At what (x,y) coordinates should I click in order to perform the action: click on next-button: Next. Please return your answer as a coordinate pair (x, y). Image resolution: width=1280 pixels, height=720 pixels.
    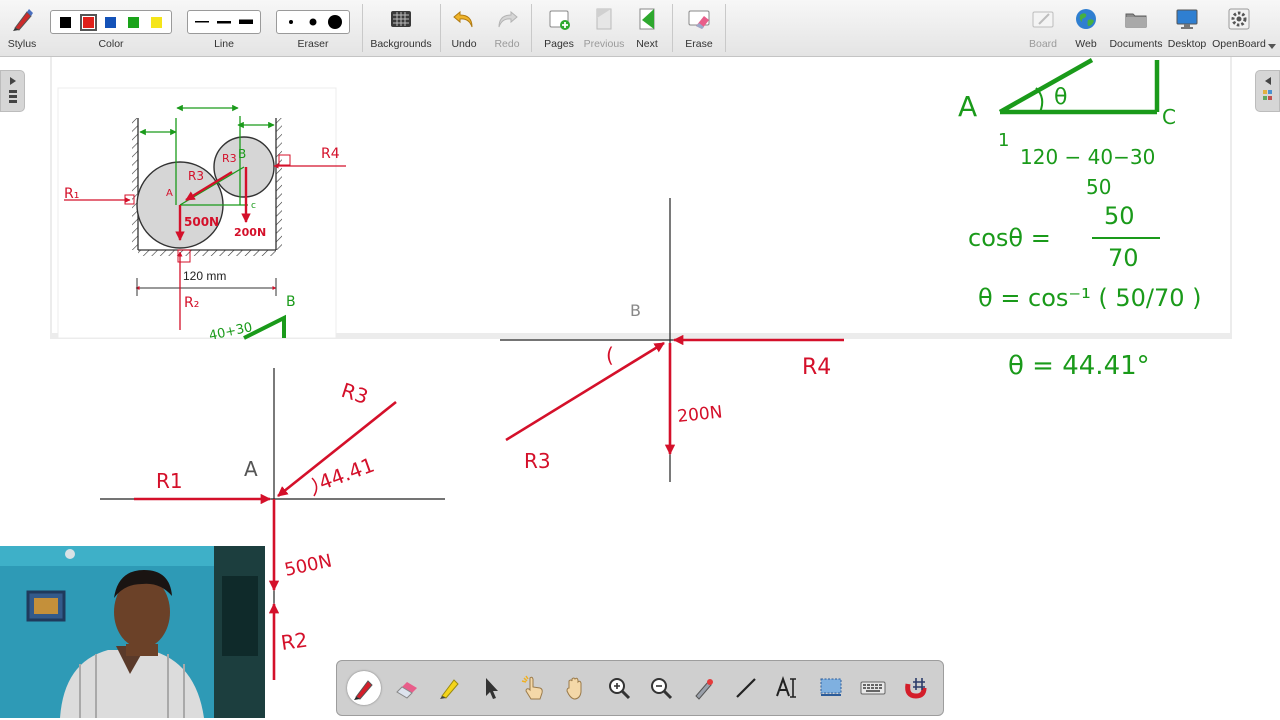
    Looking at the image, I should click on (647, 28).